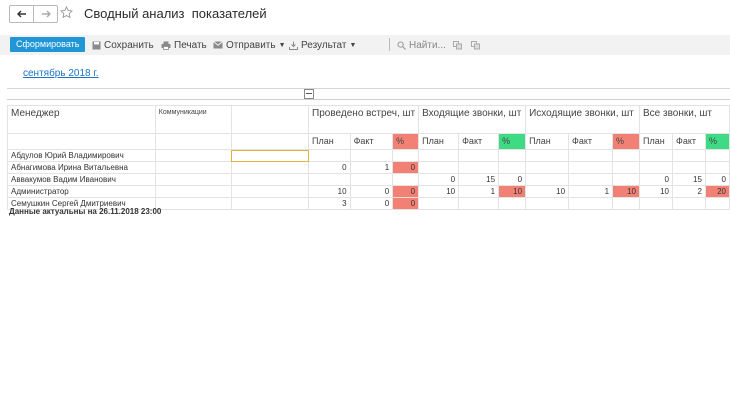  I want to click on back-button, so click(21, 14).